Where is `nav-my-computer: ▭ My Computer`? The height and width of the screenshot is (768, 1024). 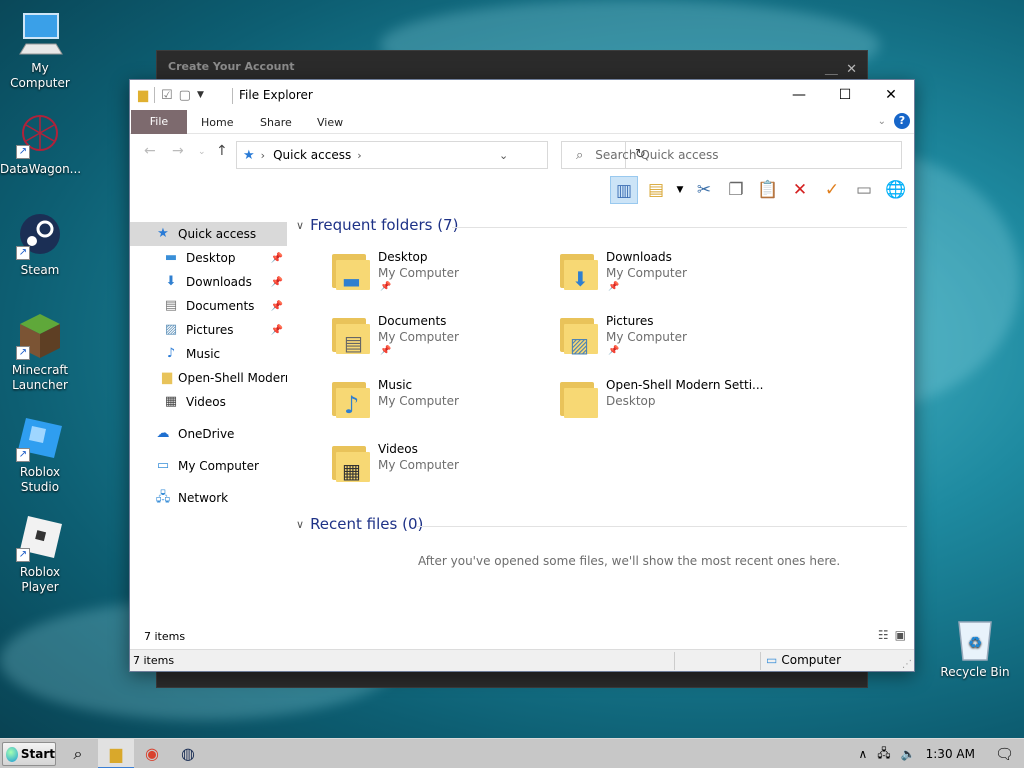
nav-my-computer: ▭ My Computer is located at coordinates (208, 466).